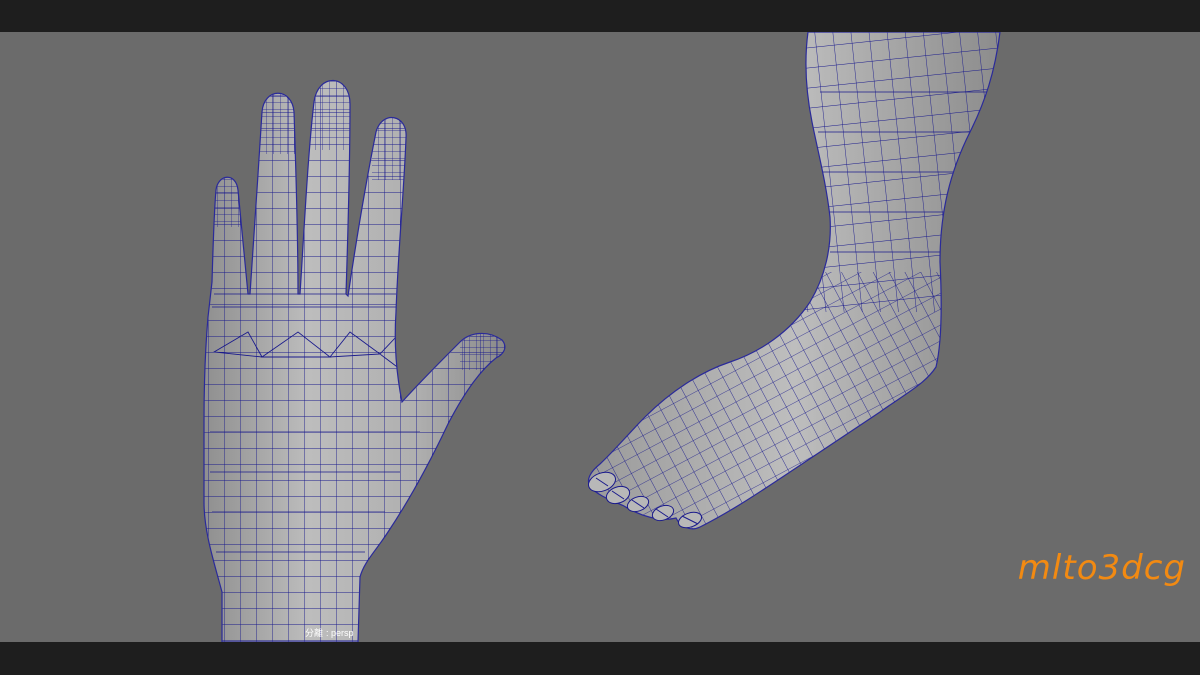  What do you see at coordinates (329, 633) in the screenshot?
I see `camera-label: 分離: persp` at bounding box center [329, 633].